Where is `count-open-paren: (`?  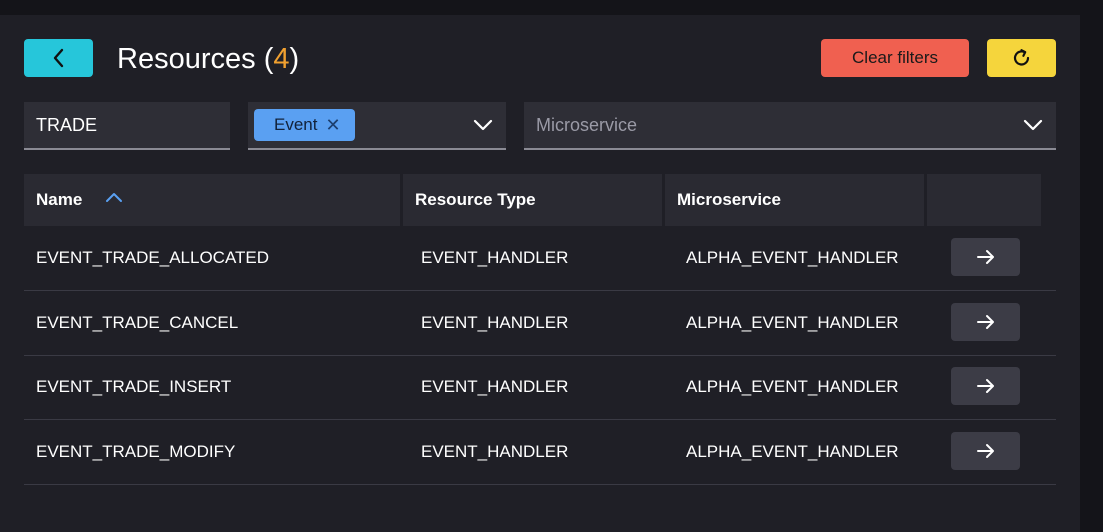 count-open-paren: ( is located at coordinates (268, 59).